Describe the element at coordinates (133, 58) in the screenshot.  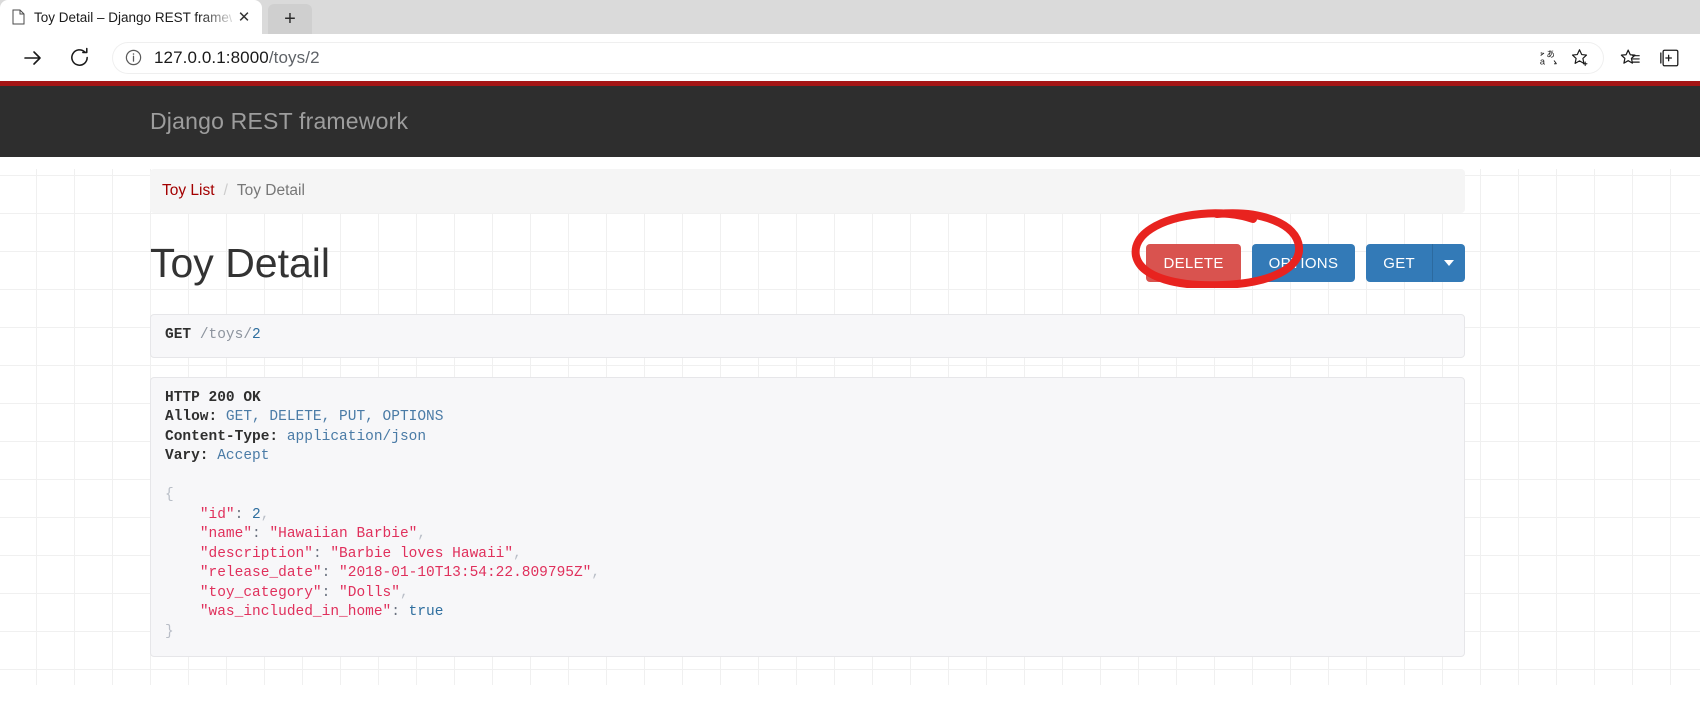
I see `site-info-icon` at that location.